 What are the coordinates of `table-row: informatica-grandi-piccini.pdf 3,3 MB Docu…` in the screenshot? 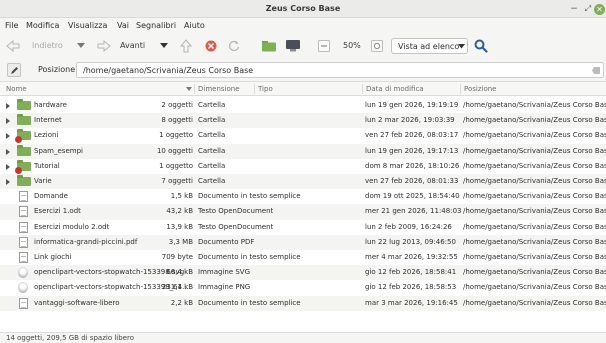 It's located at (303, 242).